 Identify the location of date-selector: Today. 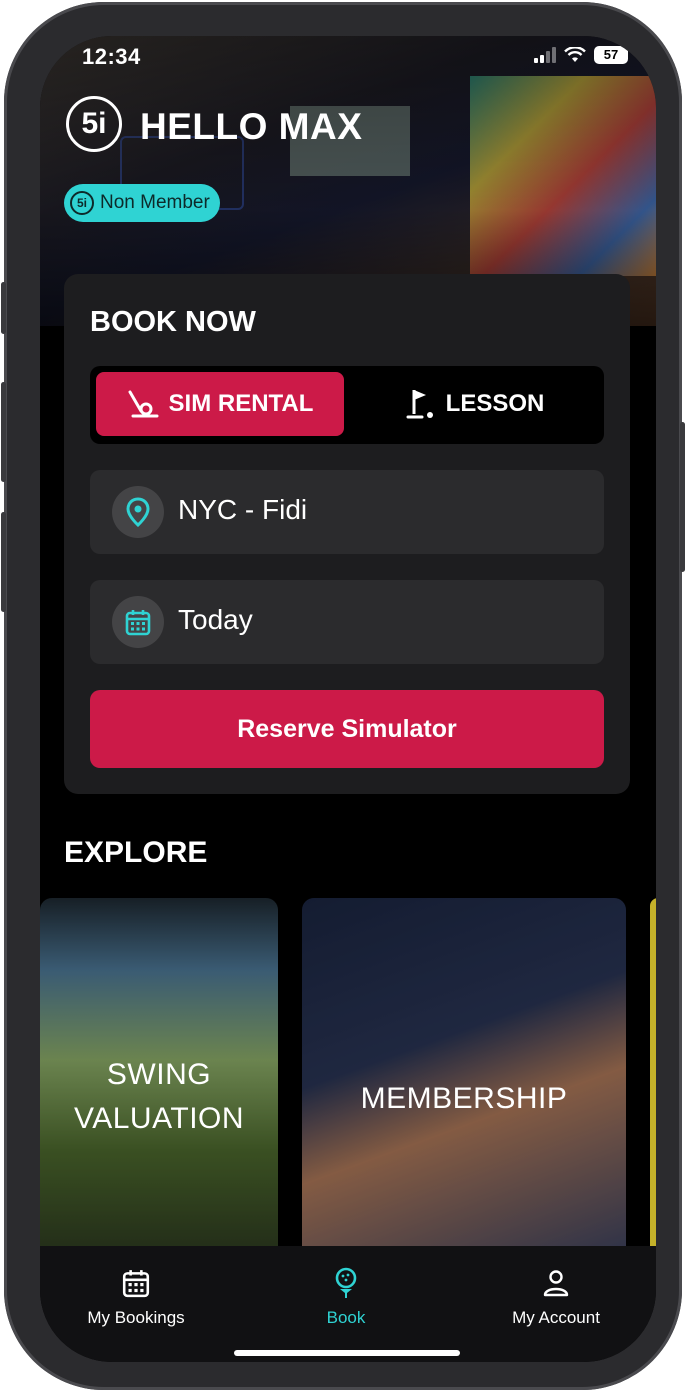
(347, 622).